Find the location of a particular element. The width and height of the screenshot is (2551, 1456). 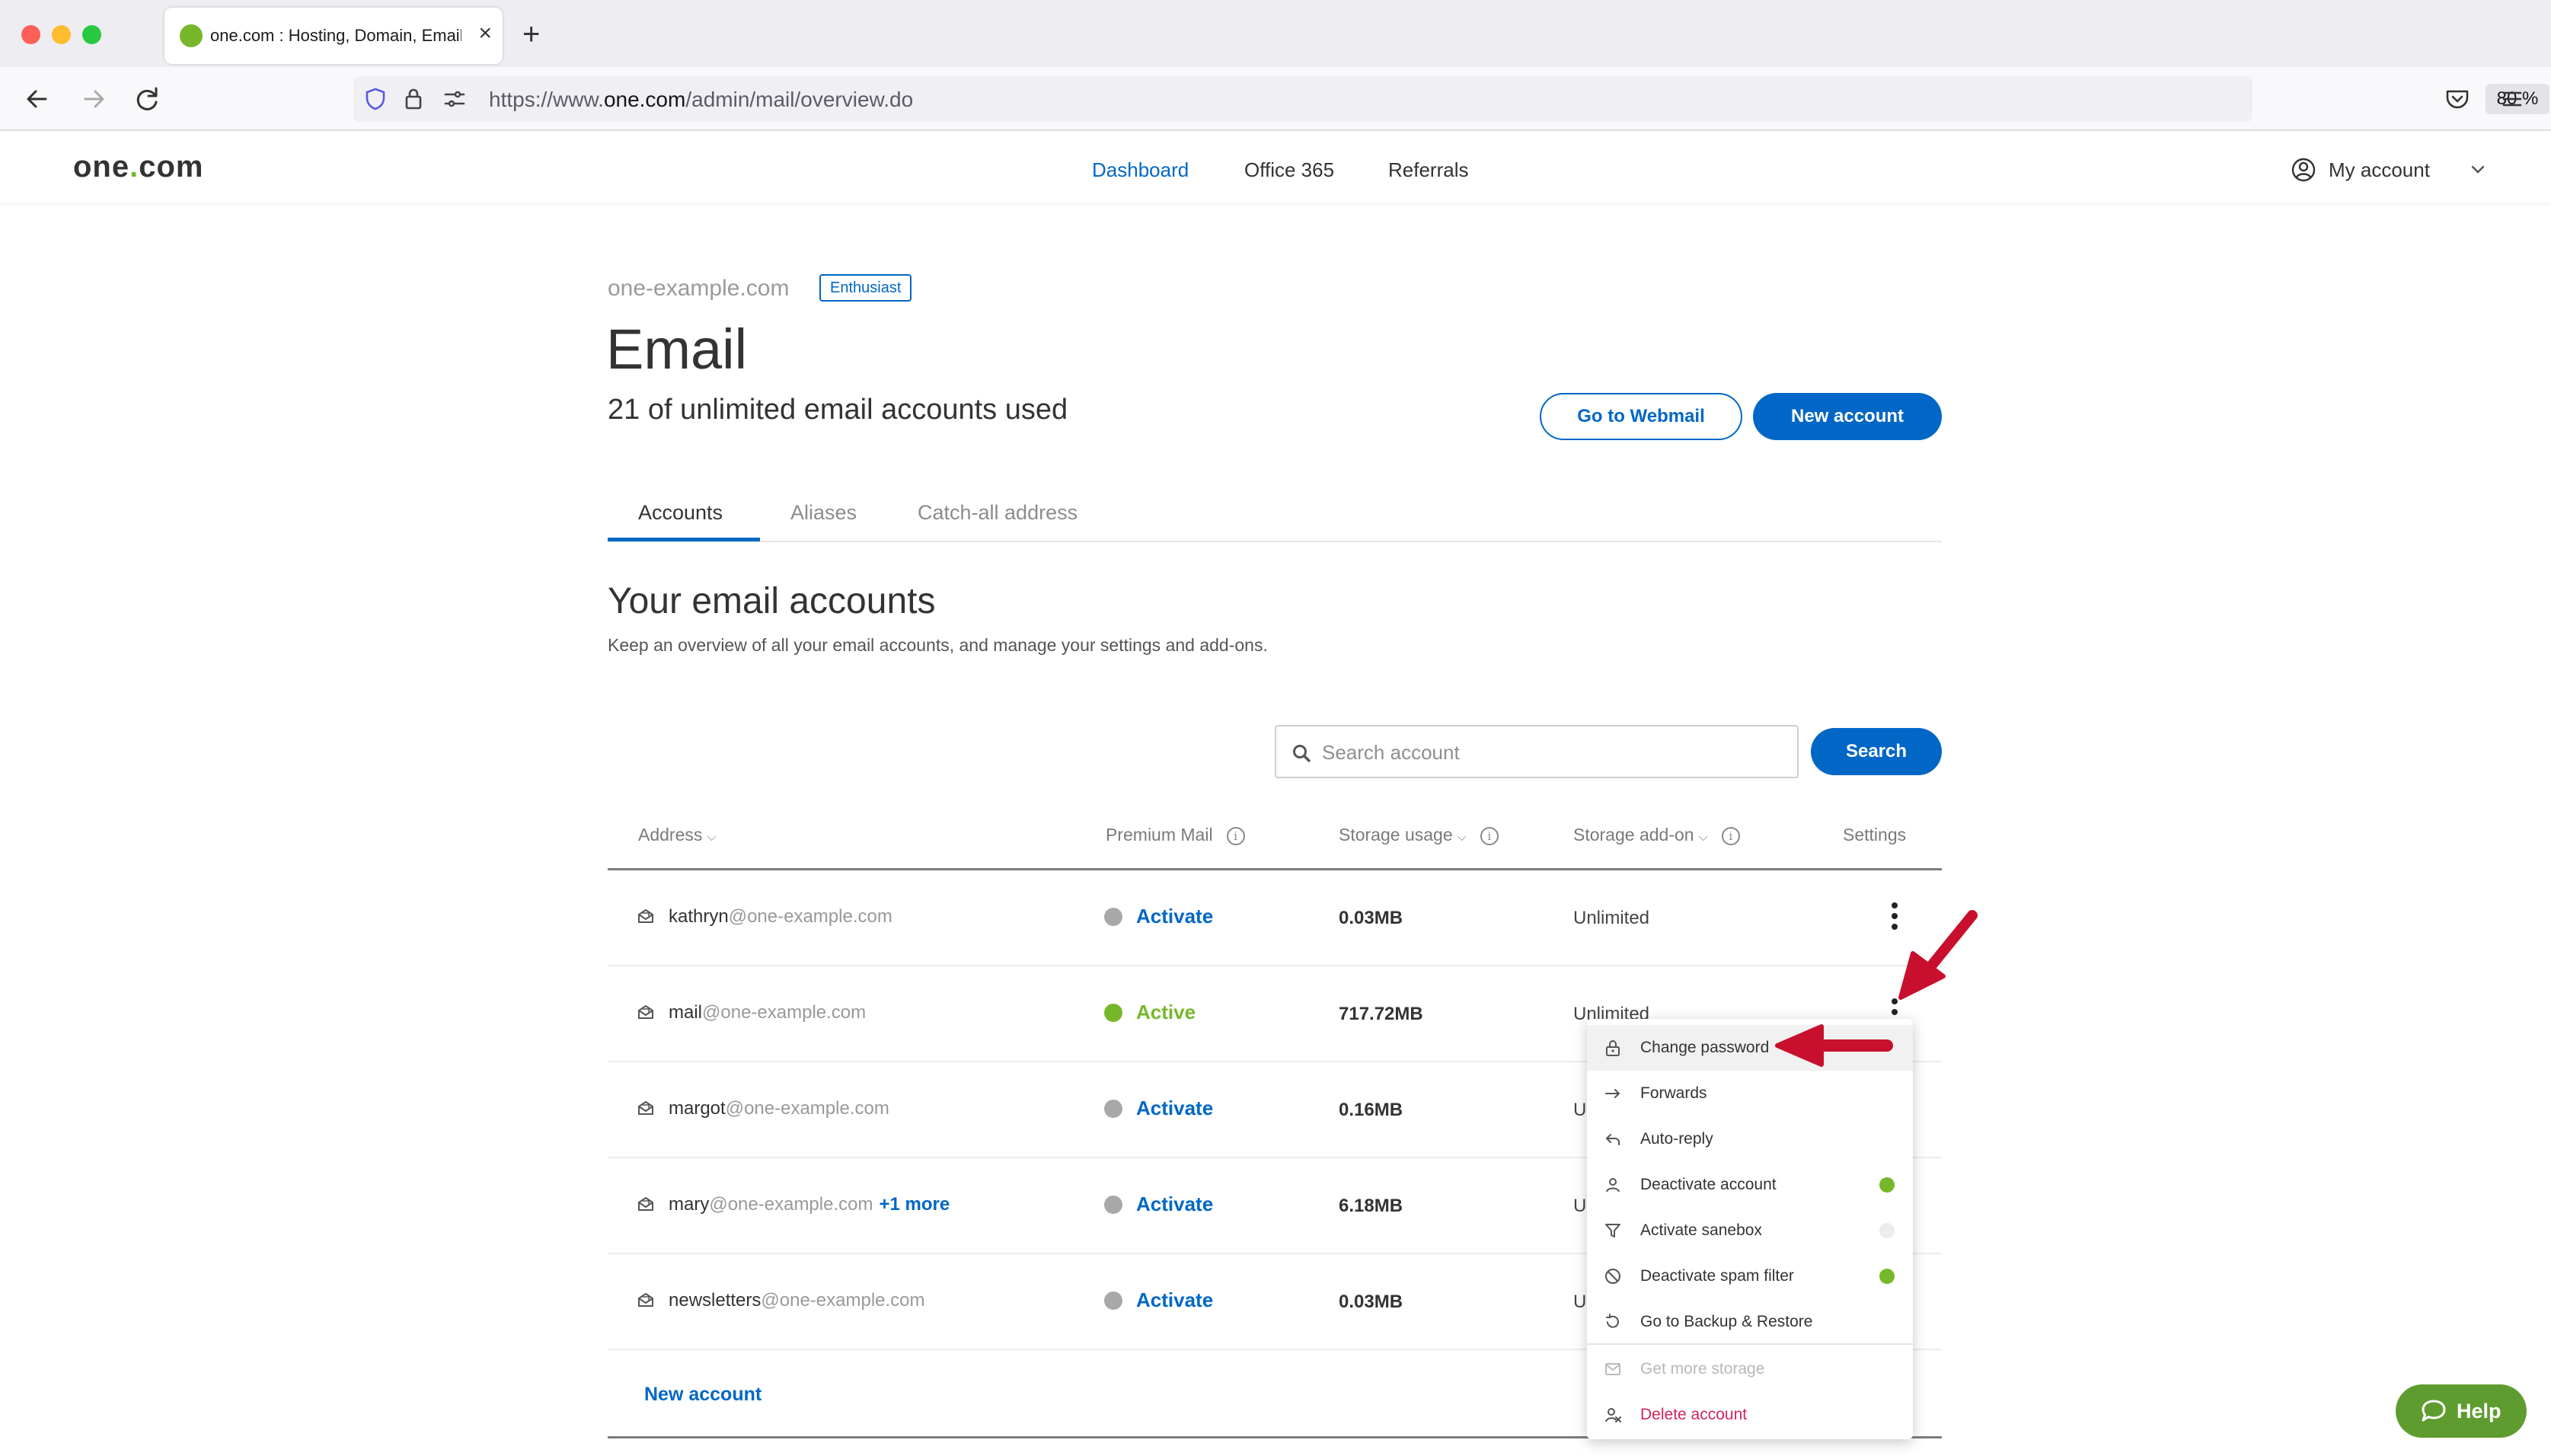

email-address: mary@one-example.com +1 more is located at coordinates (809, 1204).